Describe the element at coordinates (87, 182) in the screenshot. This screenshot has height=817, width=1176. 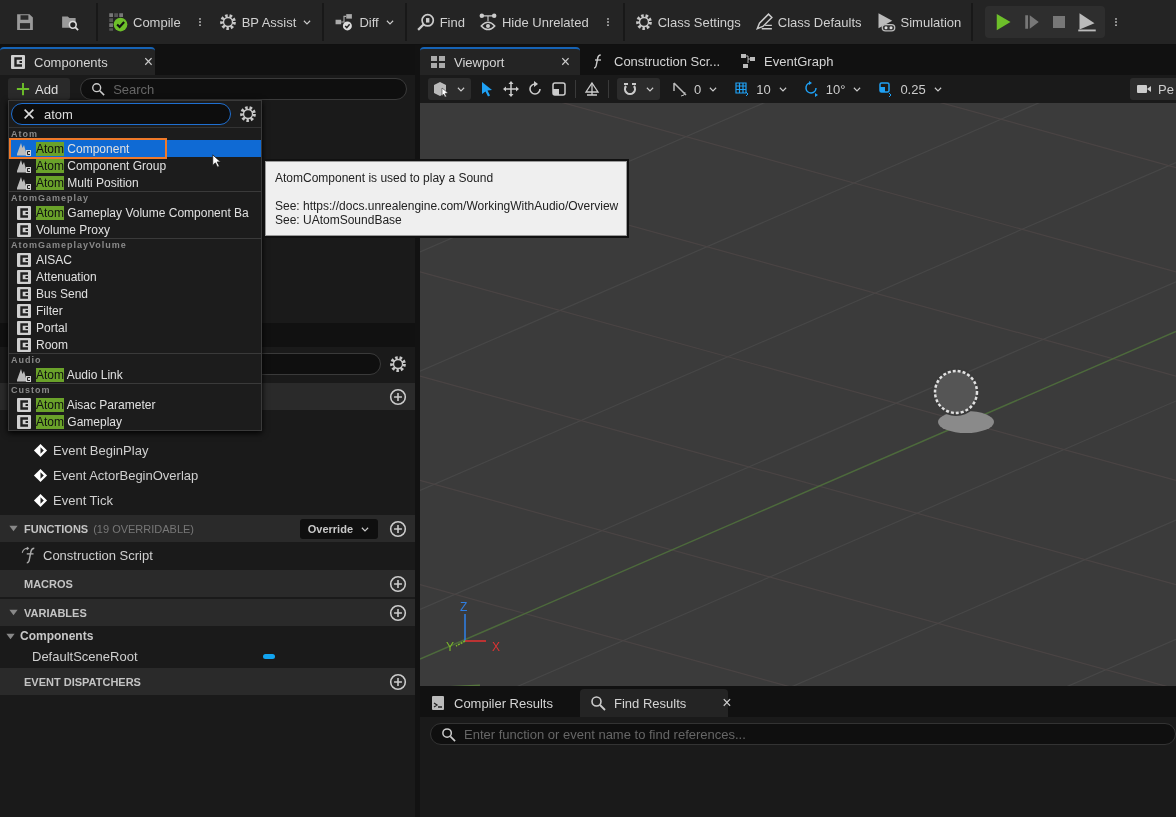
I see `item-label: Atom Multi Position` at that location.